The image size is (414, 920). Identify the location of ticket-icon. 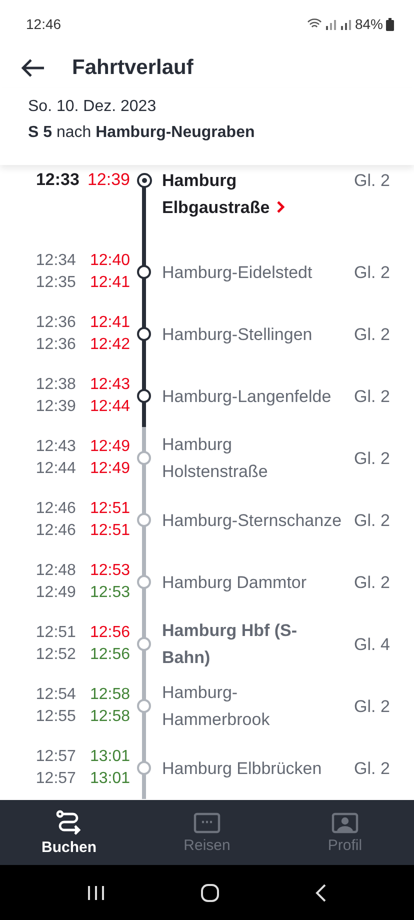
(207, 823).